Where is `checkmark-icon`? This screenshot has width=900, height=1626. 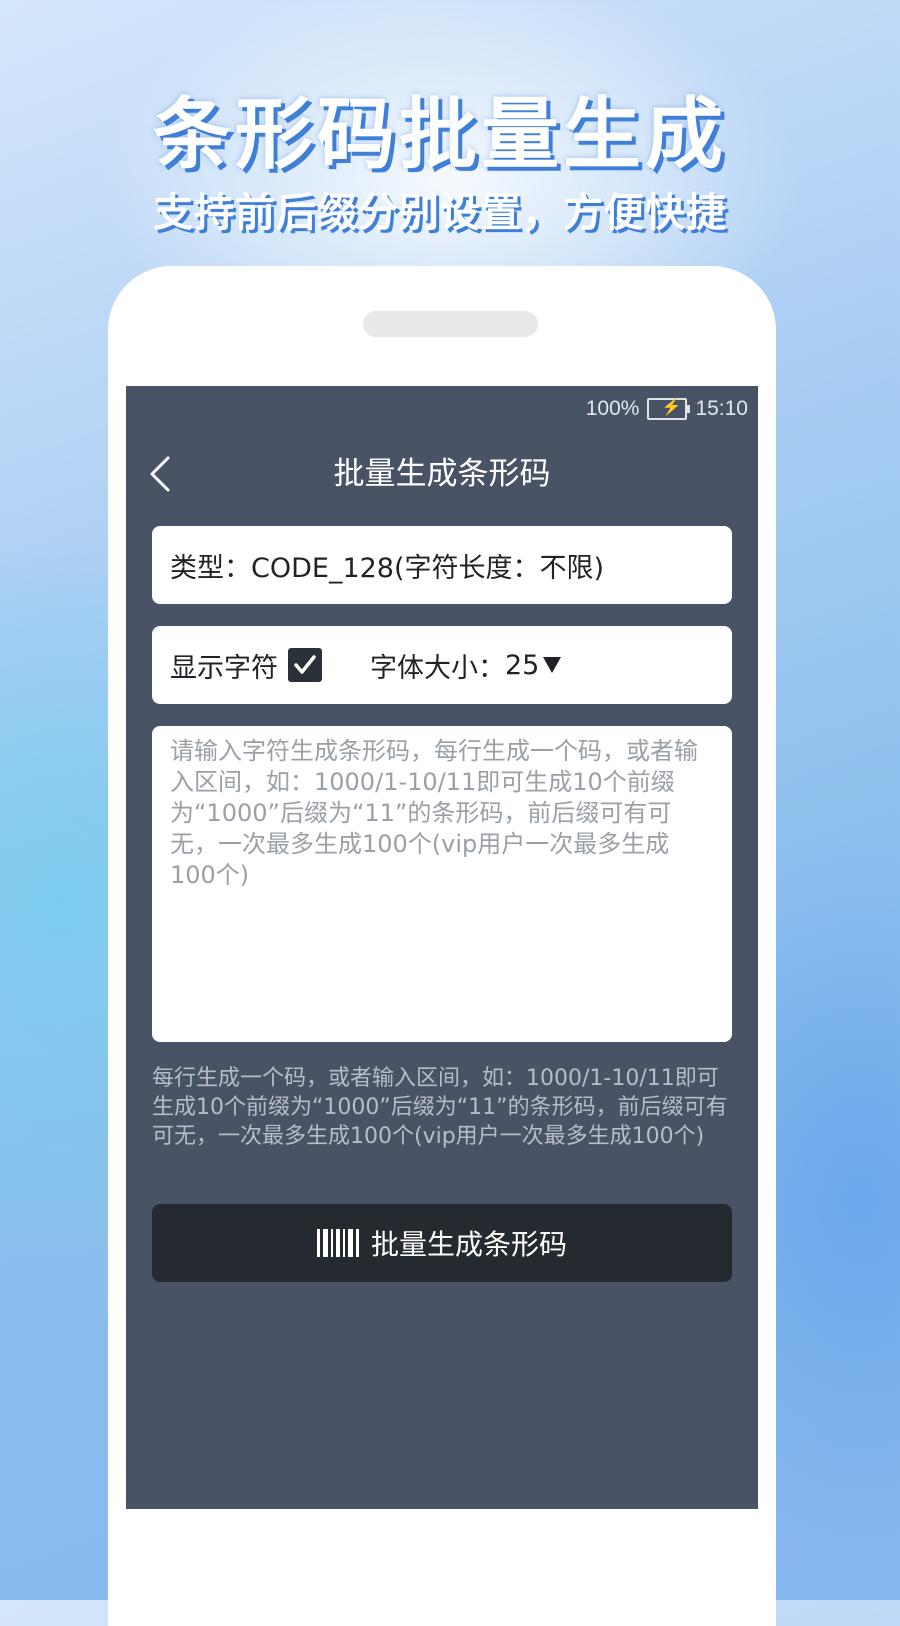
checkmark-icon is located at coordinates (305, 664).